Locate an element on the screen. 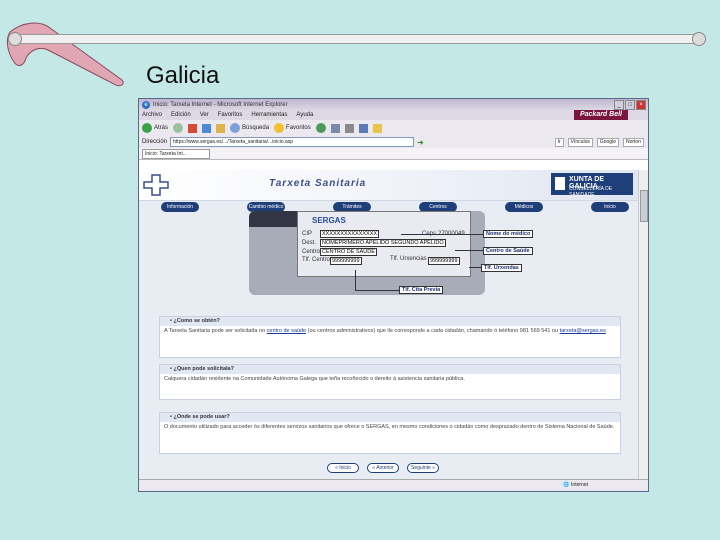 This screenshot has height=540, width=720. mail-icon is located at coordinates (335, 128).